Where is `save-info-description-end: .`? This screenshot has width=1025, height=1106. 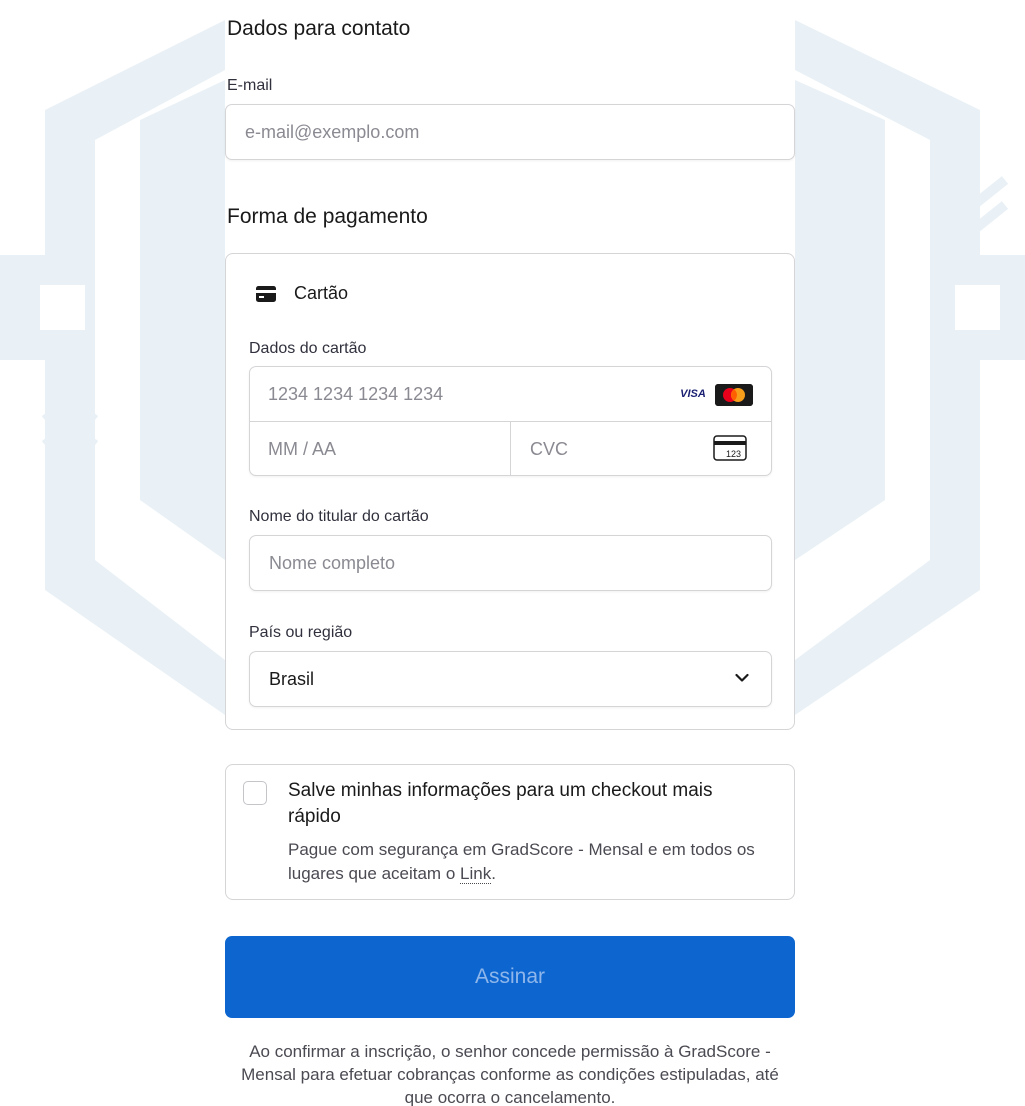 save-info-description-end: . is located at coordinates (493, 873).